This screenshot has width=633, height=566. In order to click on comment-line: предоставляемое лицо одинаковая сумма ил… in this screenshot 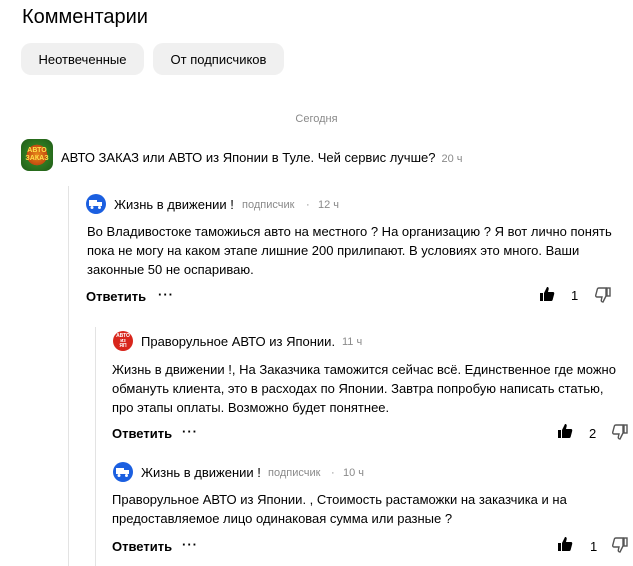, I will do `click(282, 518)`.